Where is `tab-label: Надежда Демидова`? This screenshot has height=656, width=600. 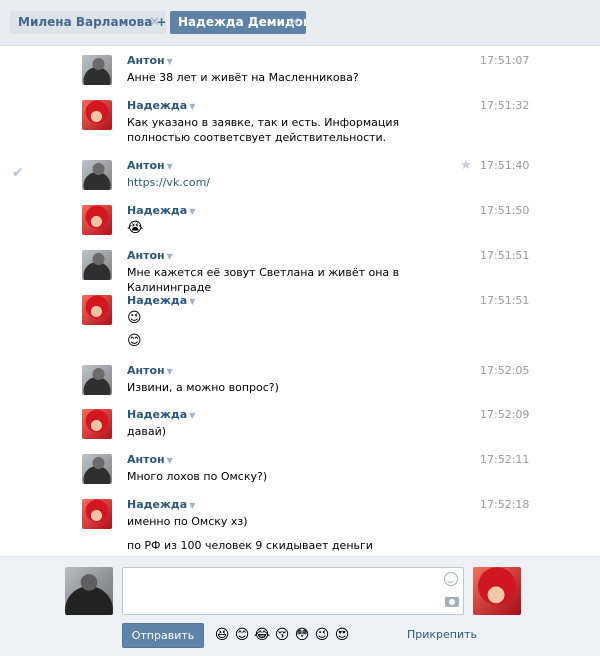
tab-label: Надежда Демидова is located at coordinates (242, 22).